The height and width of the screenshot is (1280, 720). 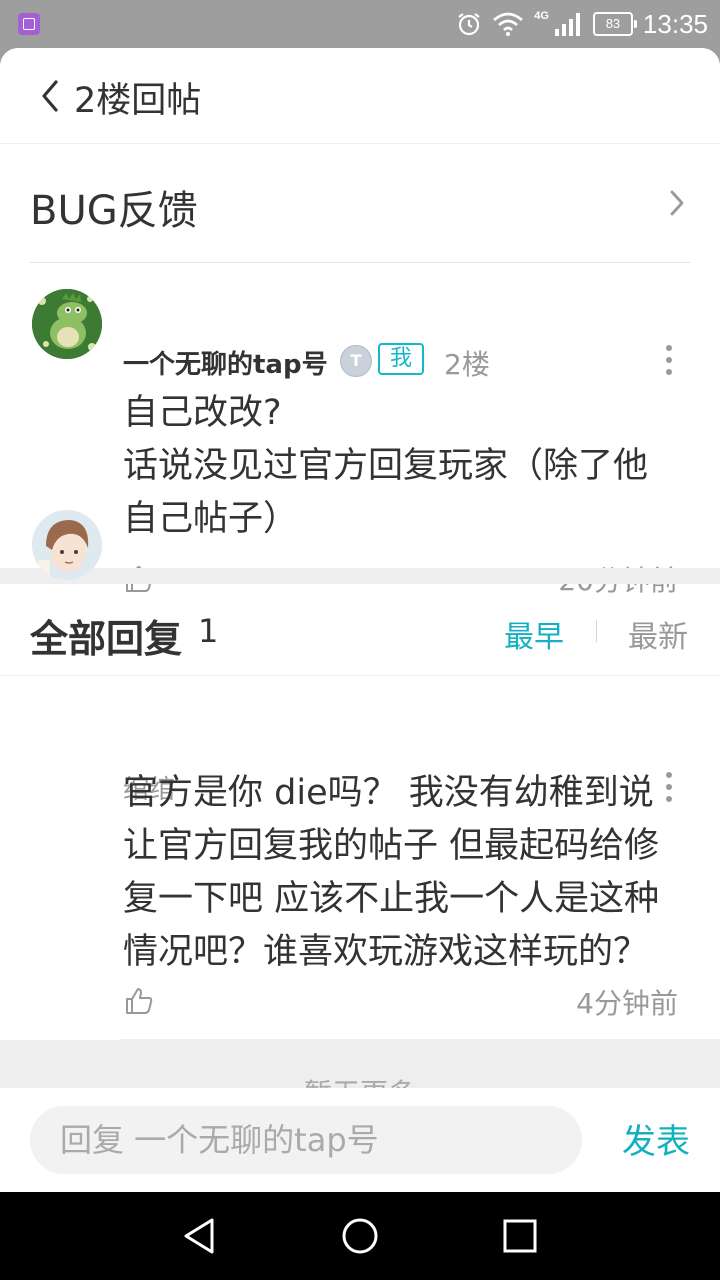 I want to click on back-triangle-icon, so click(x=200, y=1236).